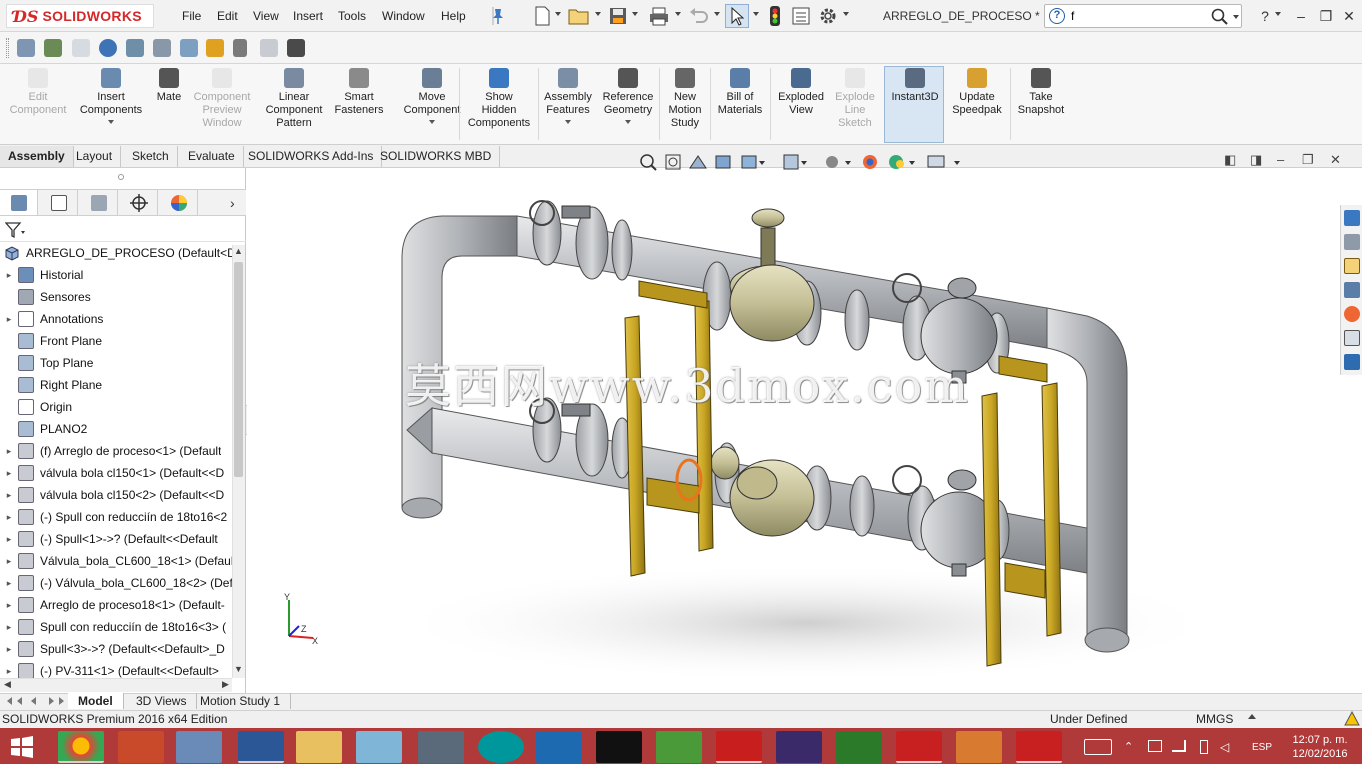 This screenshot has height=764, width=1362. Describe the element at coordinates (579, 16) in the screenshot. I see `open-folder-icon` at that location.